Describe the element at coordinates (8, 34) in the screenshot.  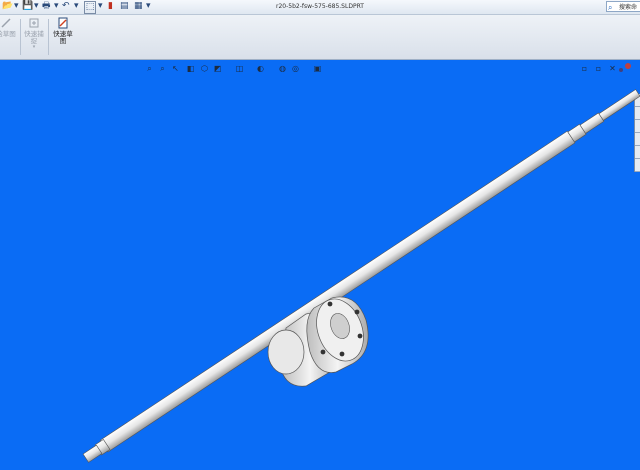
I see `sketch-label: 绘草图` at that location.